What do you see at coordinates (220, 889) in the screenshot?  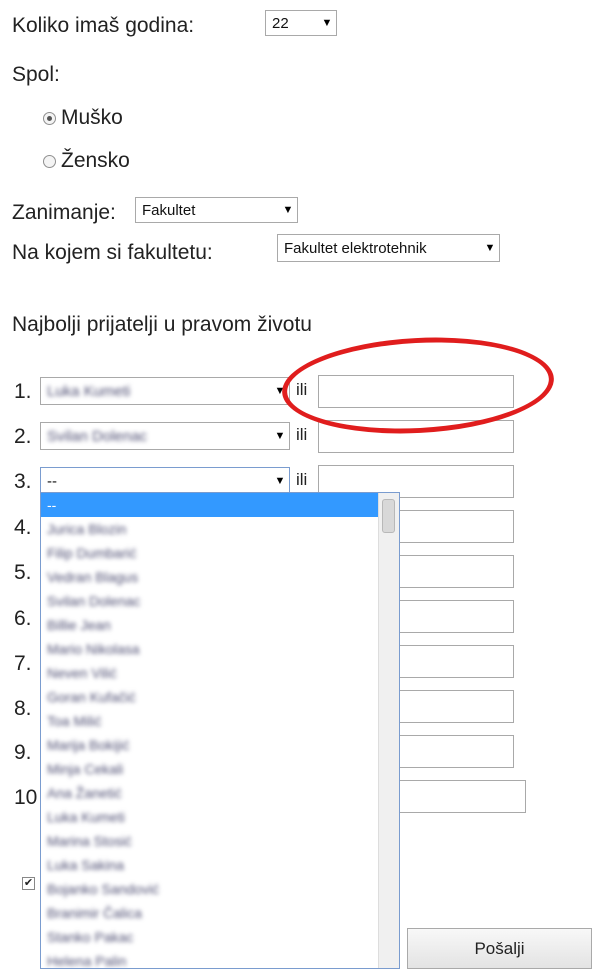 I see `dropdown-option: Bojanko Sandović` at bounding box center [220, 889].